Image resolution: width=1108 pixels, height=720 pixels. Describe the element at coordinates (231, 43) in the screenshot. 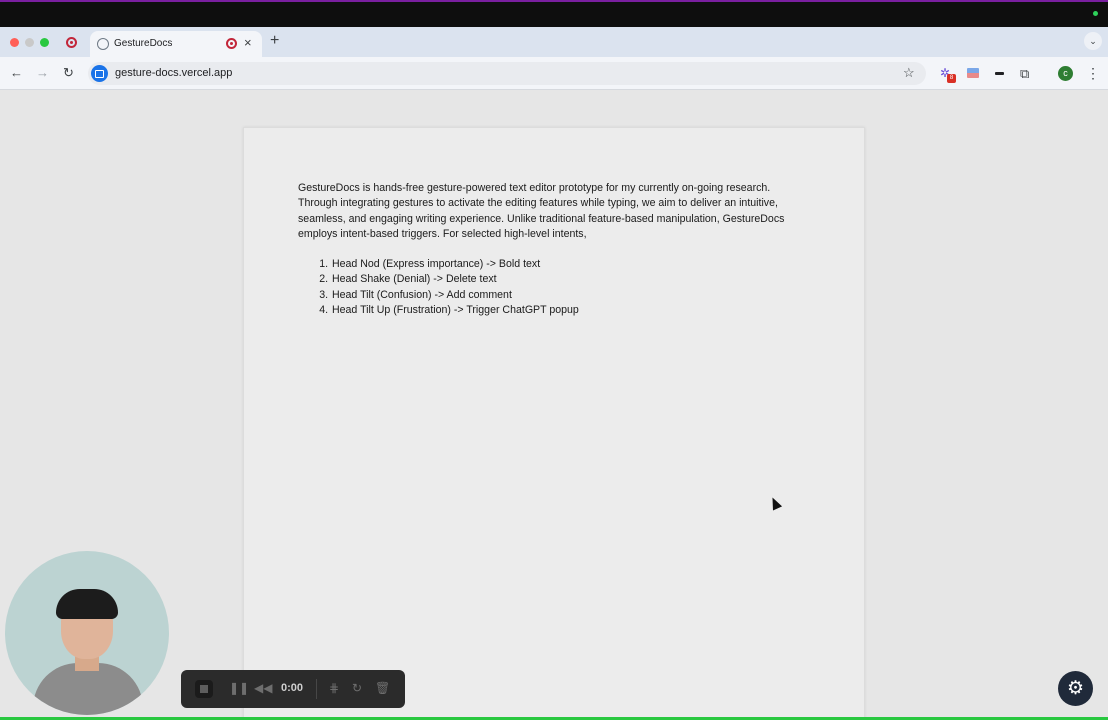

I see `tab-recording-icon` at that location.